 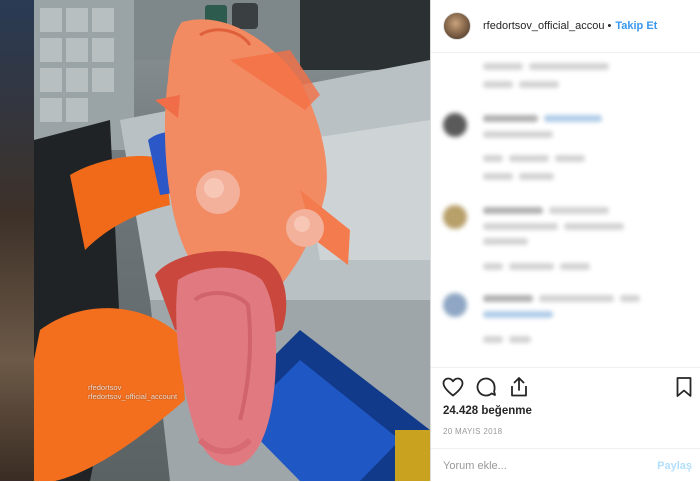 I want to click on photo-watermark: rfedortsov rfedortsov_official_account, so click(x=132, y=392).